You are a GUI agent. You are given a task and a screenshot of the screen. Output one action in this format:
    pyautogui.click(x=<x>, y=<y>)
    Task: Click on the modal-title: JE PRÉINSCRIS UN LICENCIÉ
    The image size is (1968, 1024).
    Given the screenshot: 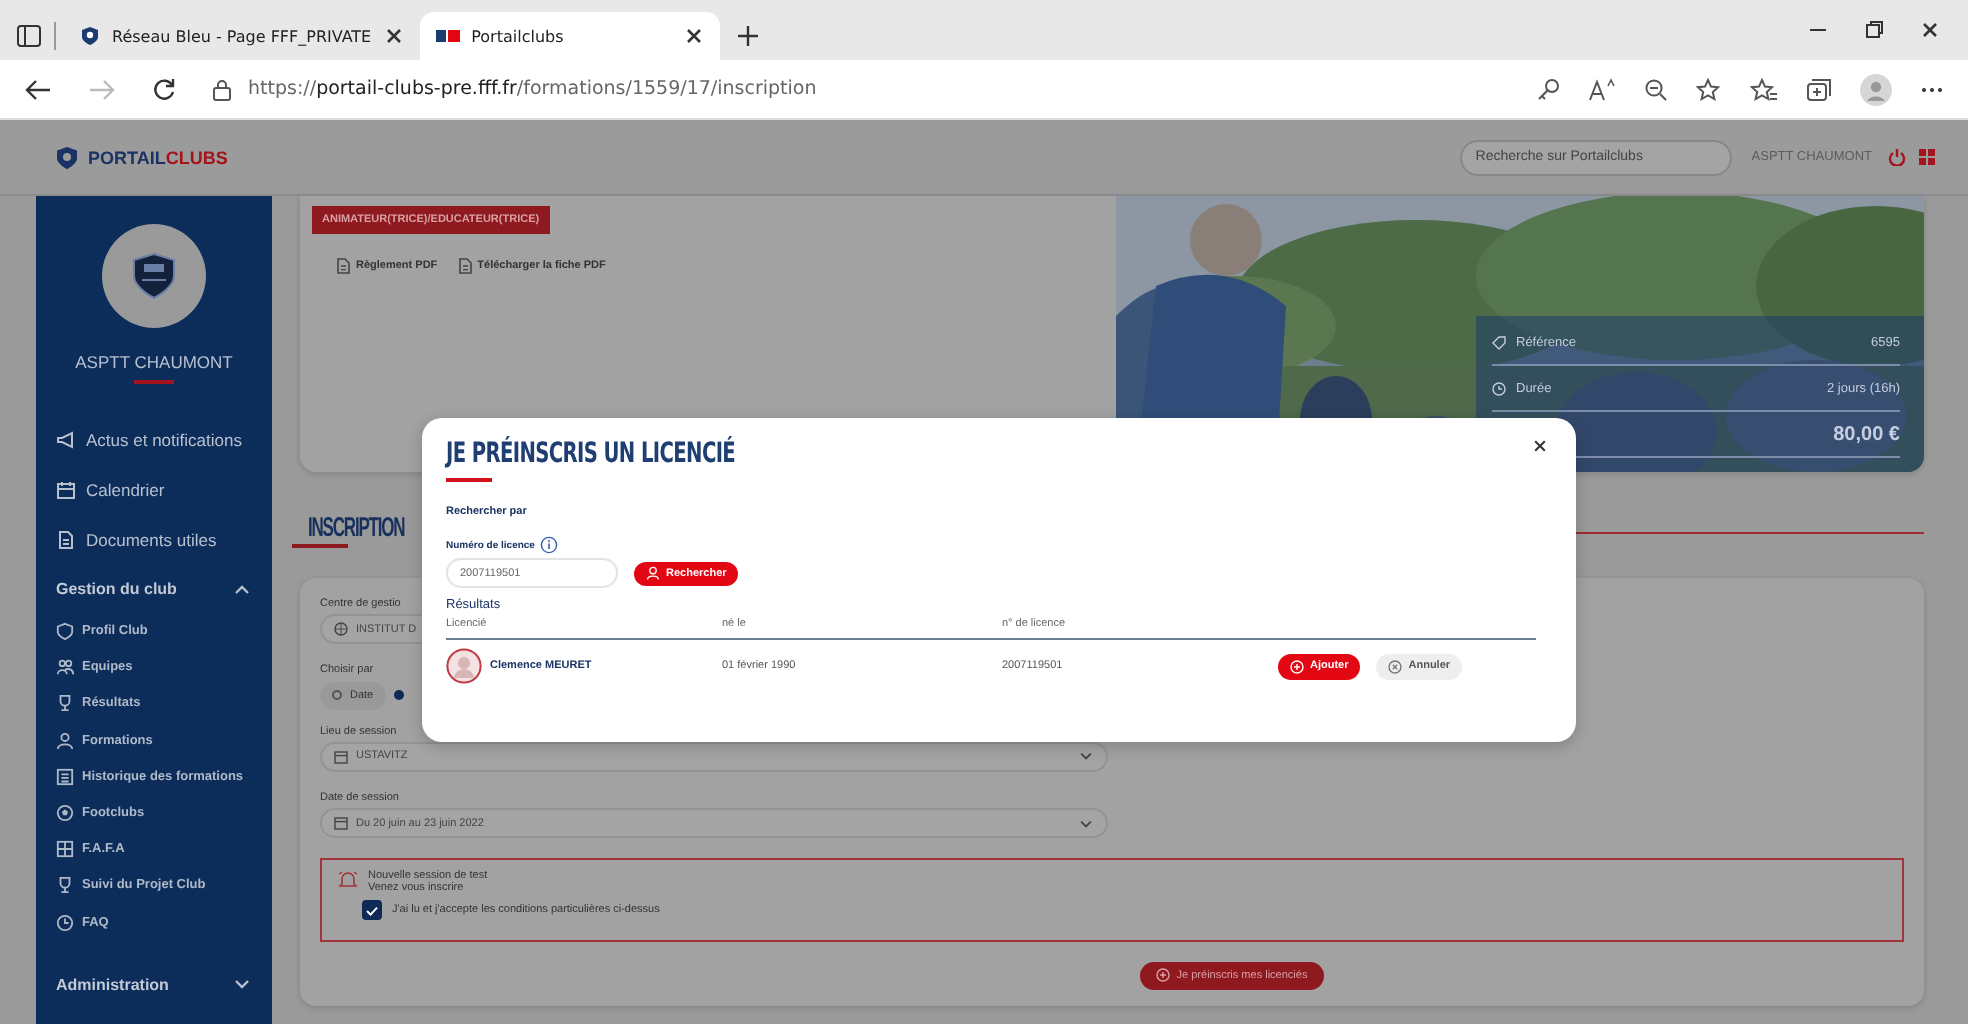 What is the action you would take?
    pyautogui.click(x=591, y=454)
    